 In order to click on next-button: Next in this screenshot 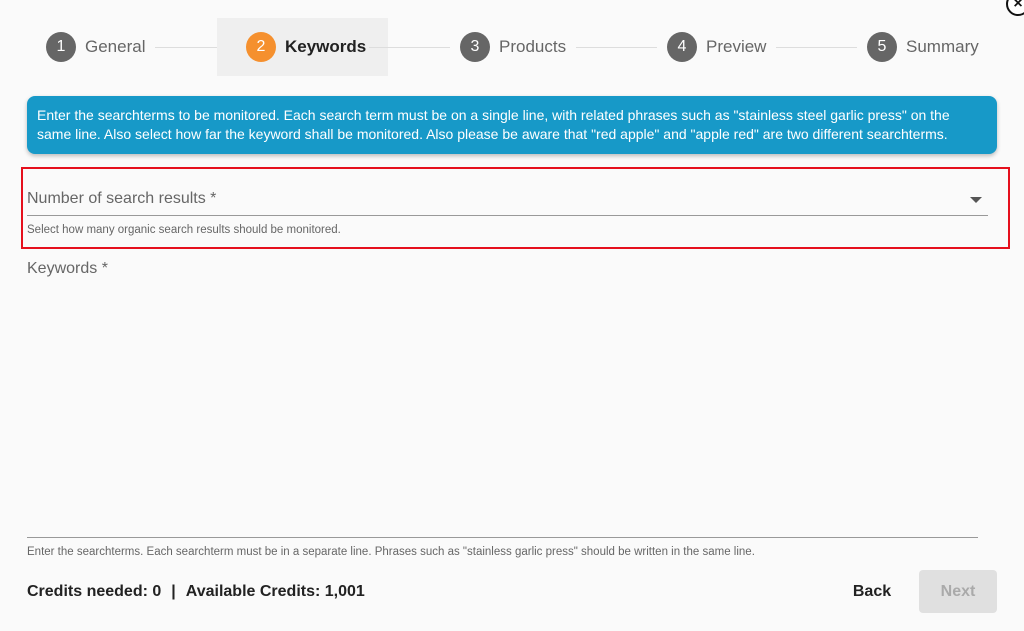, I will do `click(958, 591)`.